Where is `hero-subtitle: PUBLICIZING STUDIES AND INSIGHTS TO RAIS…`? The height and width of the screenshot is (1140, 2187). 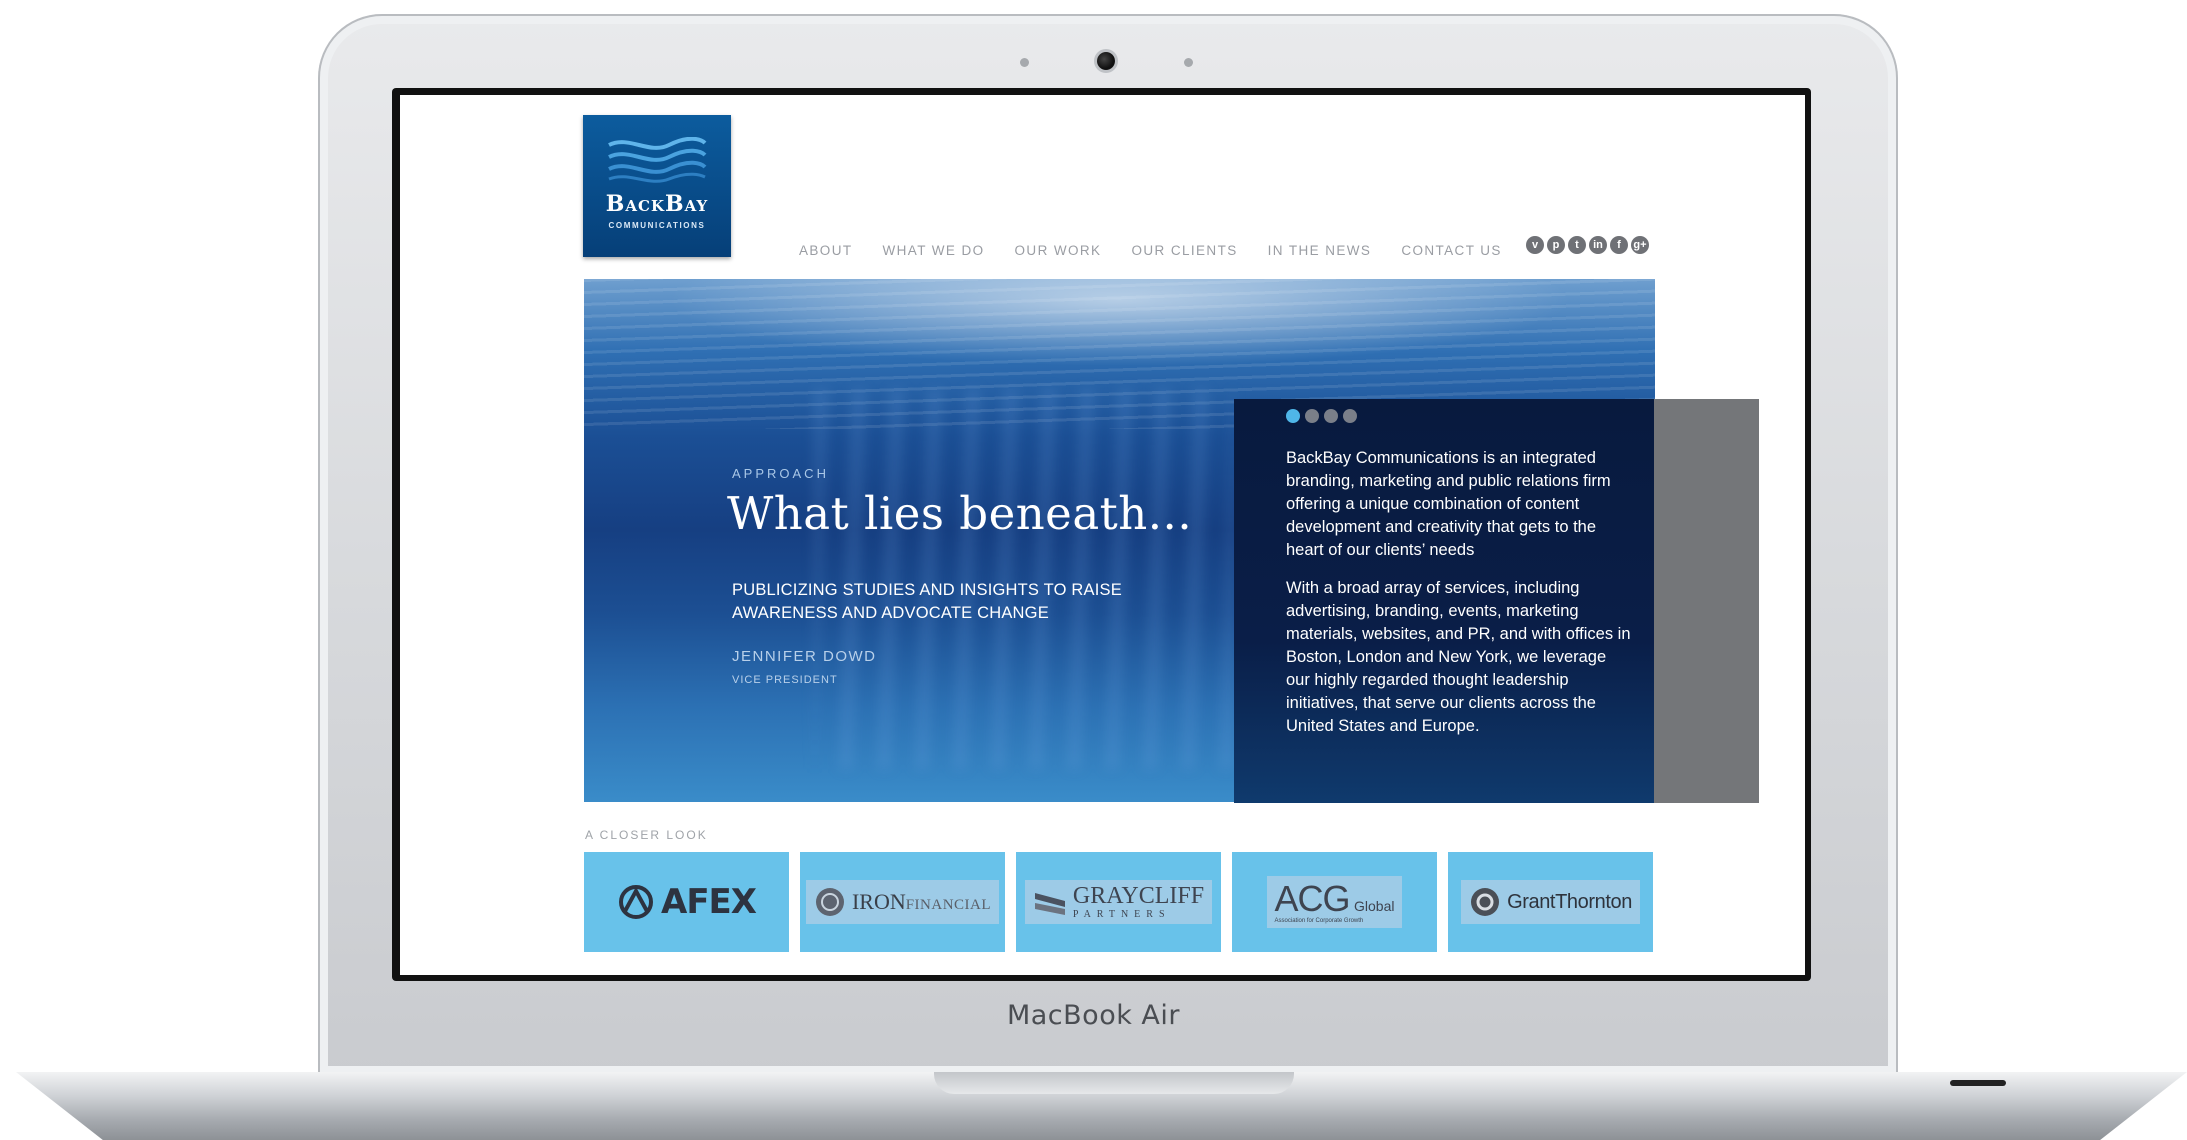 hero-subtitle: PUBLICIZING STUDIES AND INSIGHTS TO RAIS… is located at coordinates (927, 601).